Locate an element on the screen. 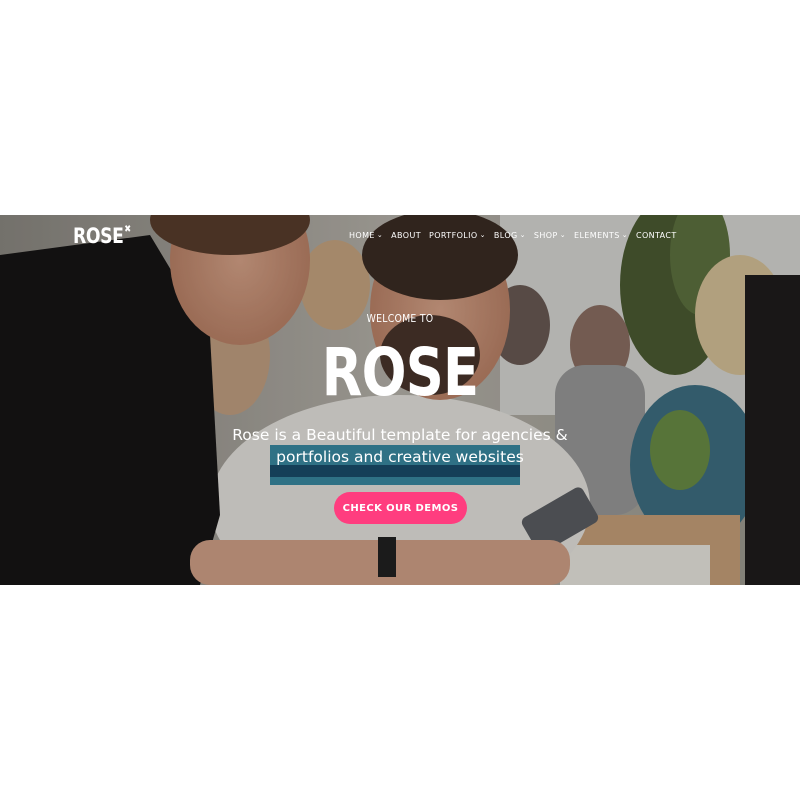 The image size is (800, 800). nav-item-shop: SHOP ⌄ is located at coordinates (549, 235).